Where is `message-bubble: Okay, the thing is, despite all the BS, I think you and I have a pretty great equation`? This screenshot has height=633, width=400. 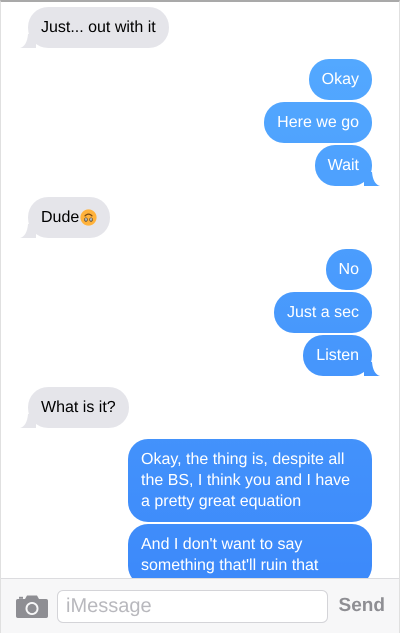 message-bubble: Okay, the thing is, despite all the BS, I think you and I have a pretty great equation is located at coordinates (250, 480).